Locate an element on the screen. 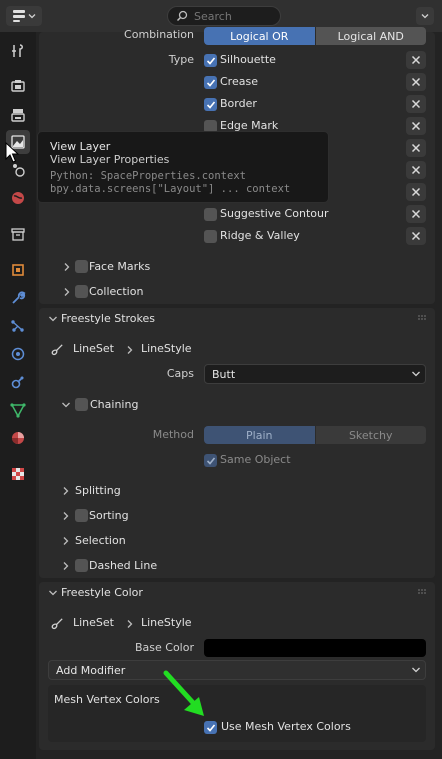  chaining-checkbox is located at coordinates (81, 404).